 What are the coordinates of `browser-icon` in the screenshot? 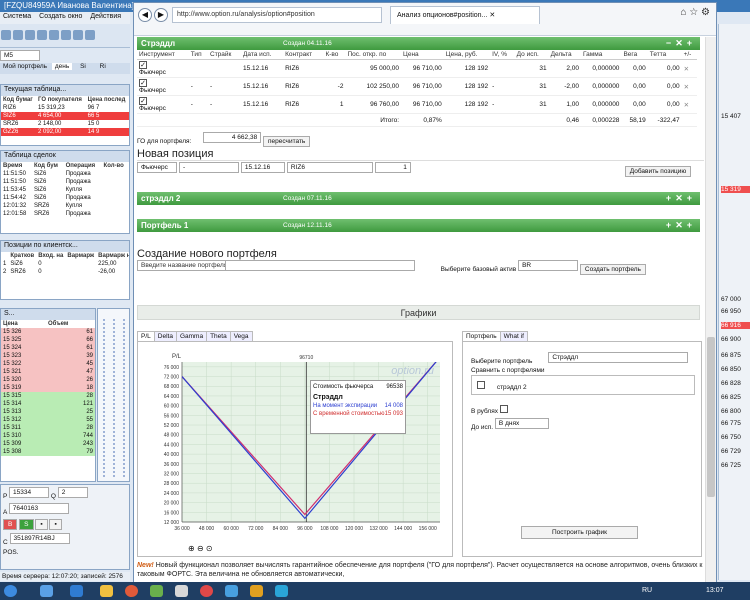 It's located at (131, 591).